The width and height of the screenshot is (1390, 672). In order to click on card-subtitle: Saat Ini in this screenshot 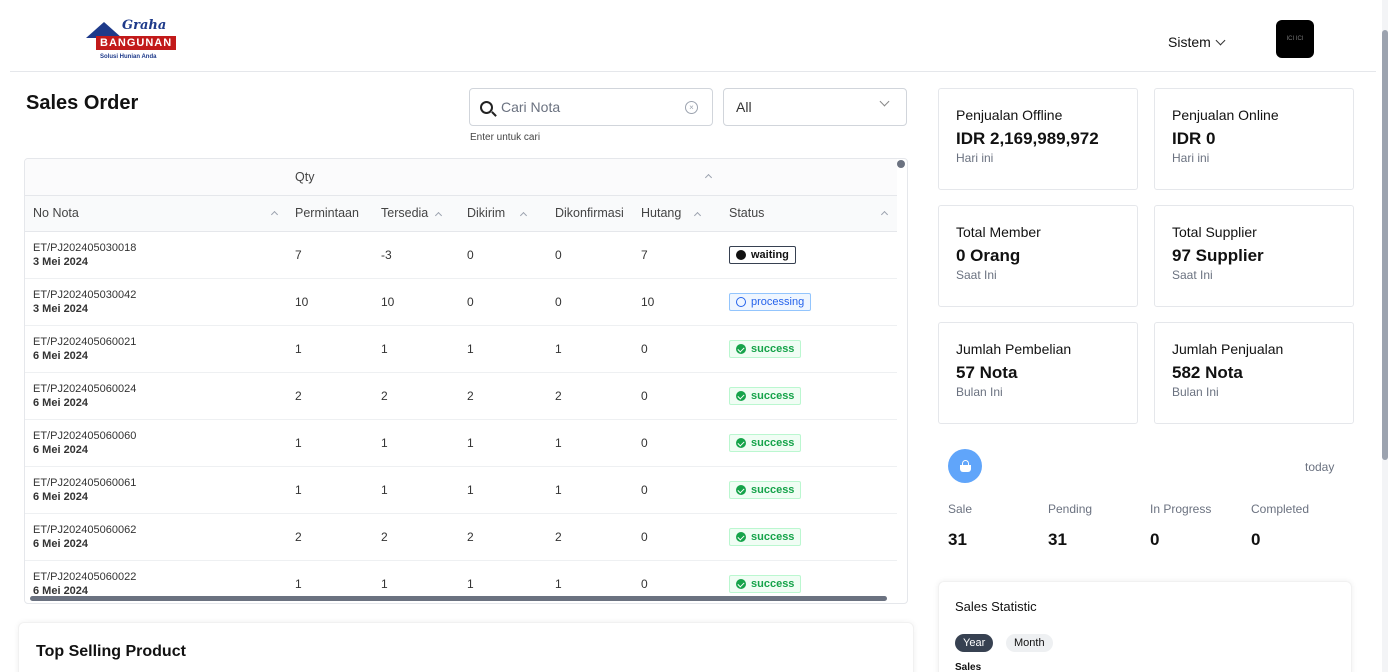, I will do `click(976, 275)`.